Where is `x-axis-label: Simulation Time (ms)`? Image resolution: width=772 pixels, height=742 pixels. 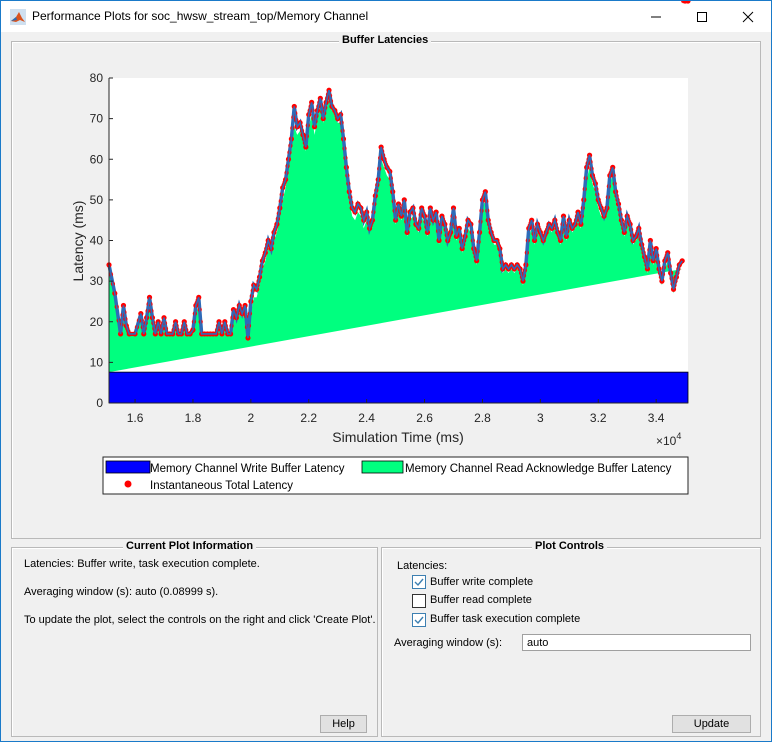 x-axis-label: Simulation Time (ms) is located at coordinates (397, 437).